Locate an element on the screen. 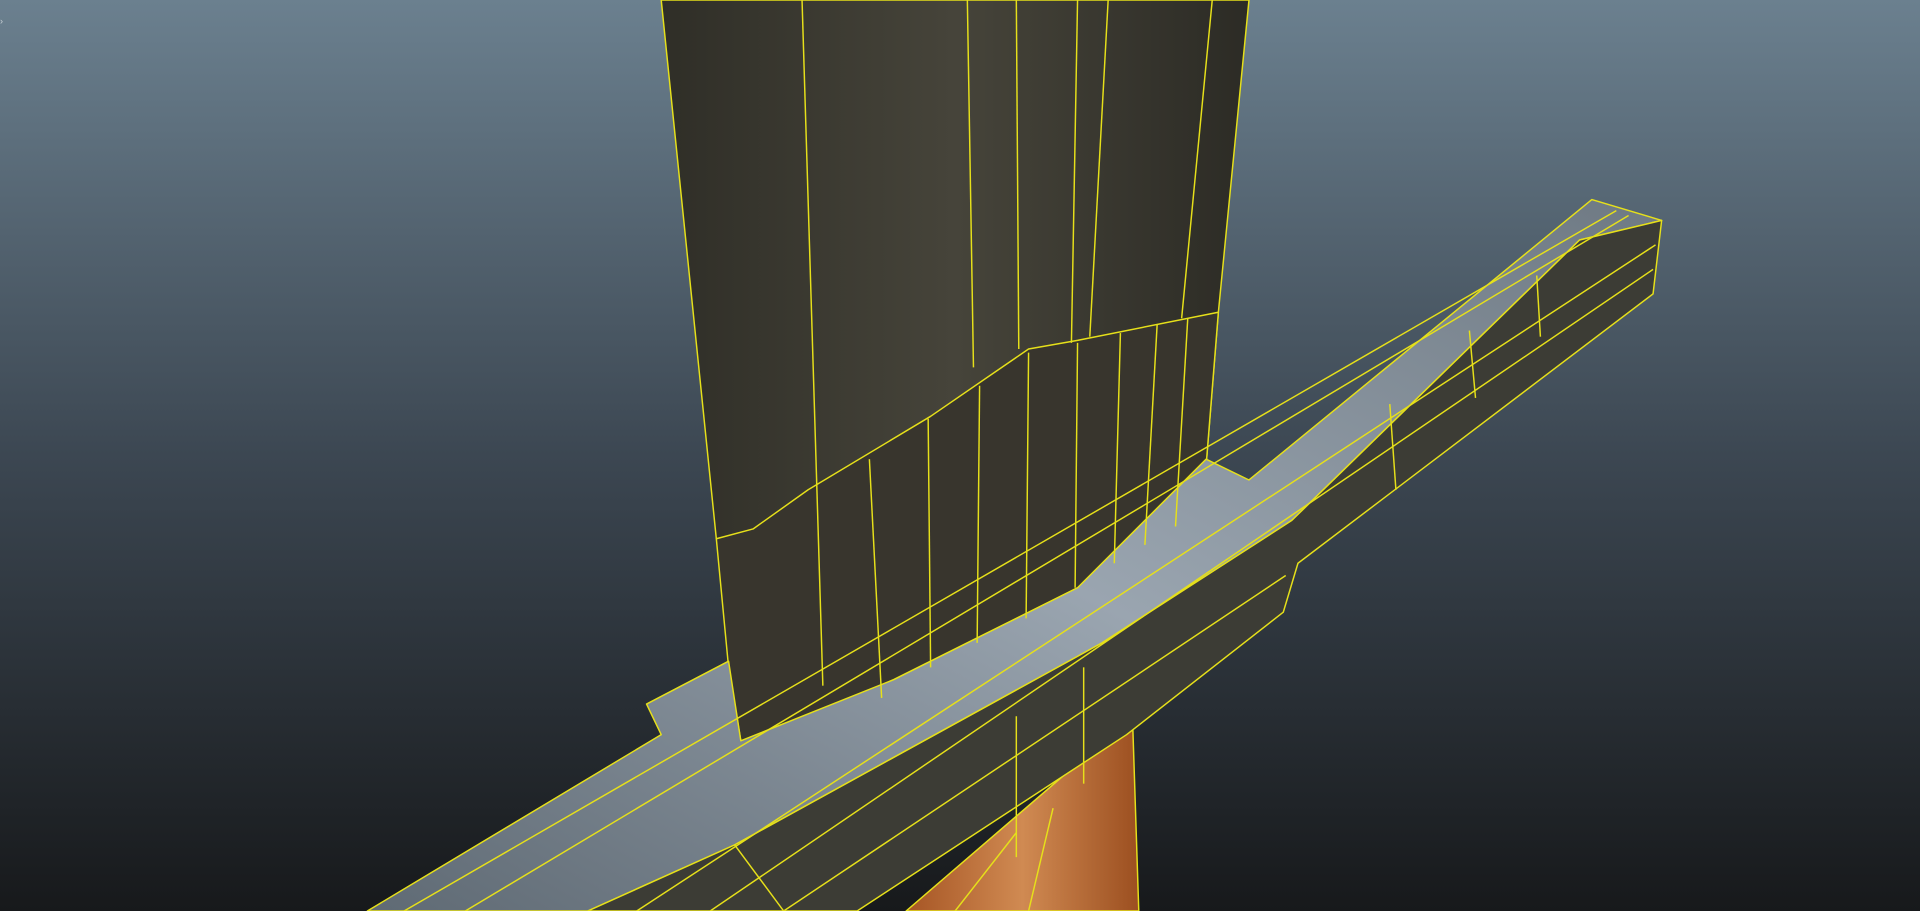  viewport-menu-icon: › is located at coordinates (3, 21).